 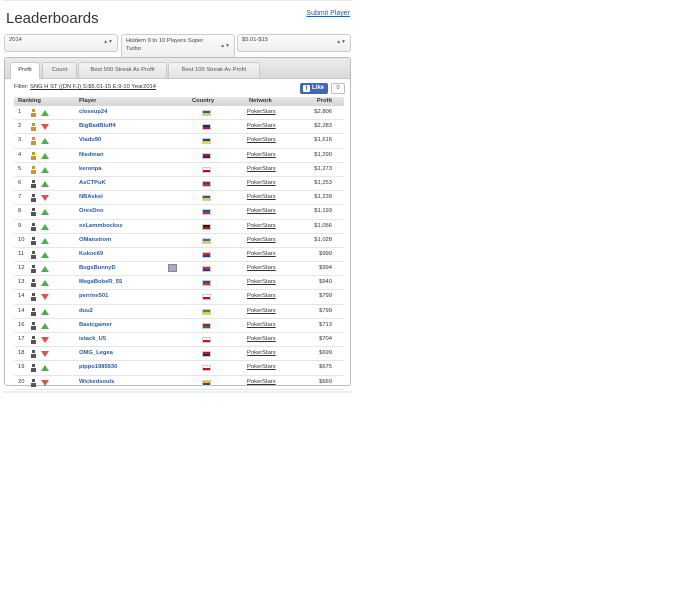 I want to click on table-row: 11 Kukoc69 PokerStars $999, so click(x=179, y=255).